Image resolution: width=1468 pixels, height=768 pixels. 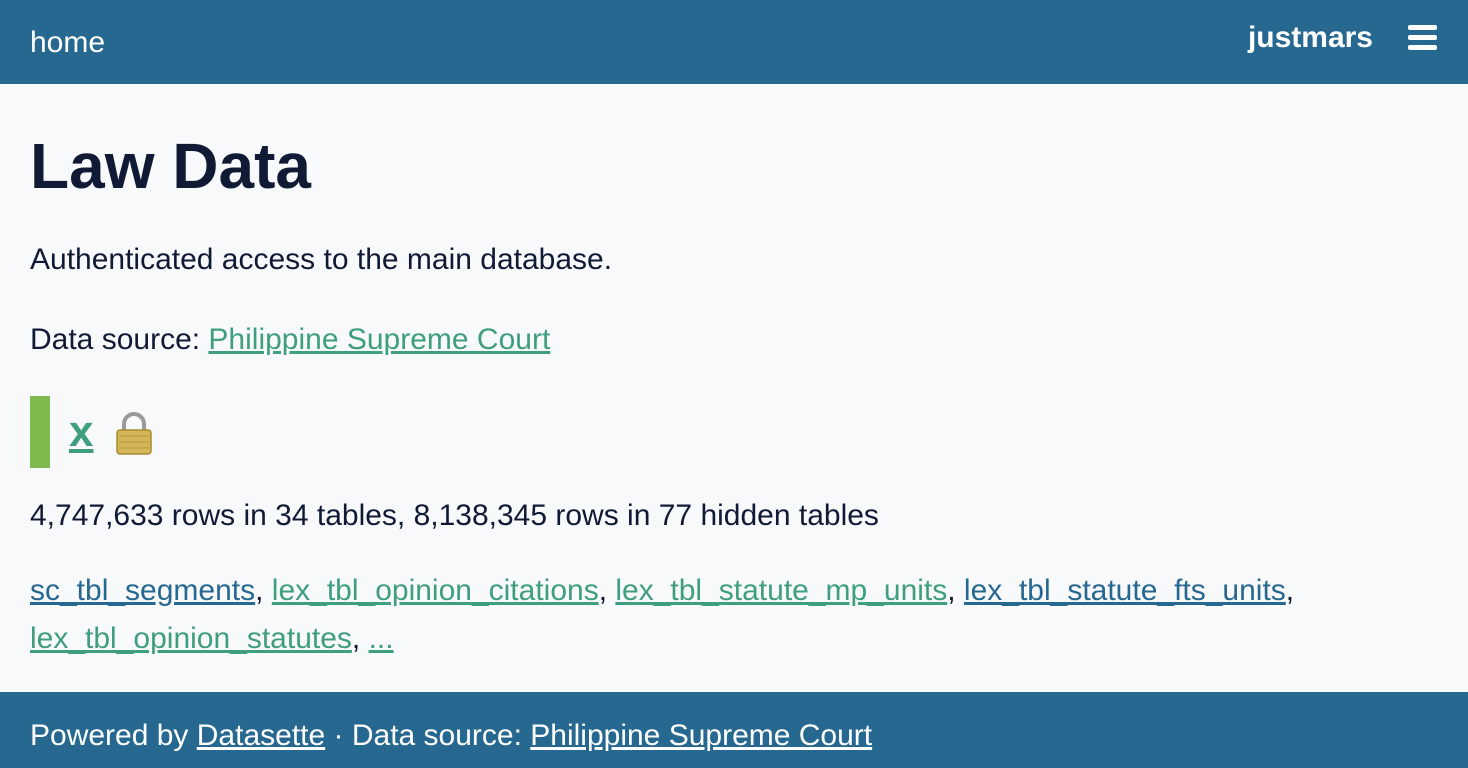 I want to click on table-link-lex-tbl-statute-fts-units: lex_tbl_statute_fts_units, so click(x=1125, y=590).